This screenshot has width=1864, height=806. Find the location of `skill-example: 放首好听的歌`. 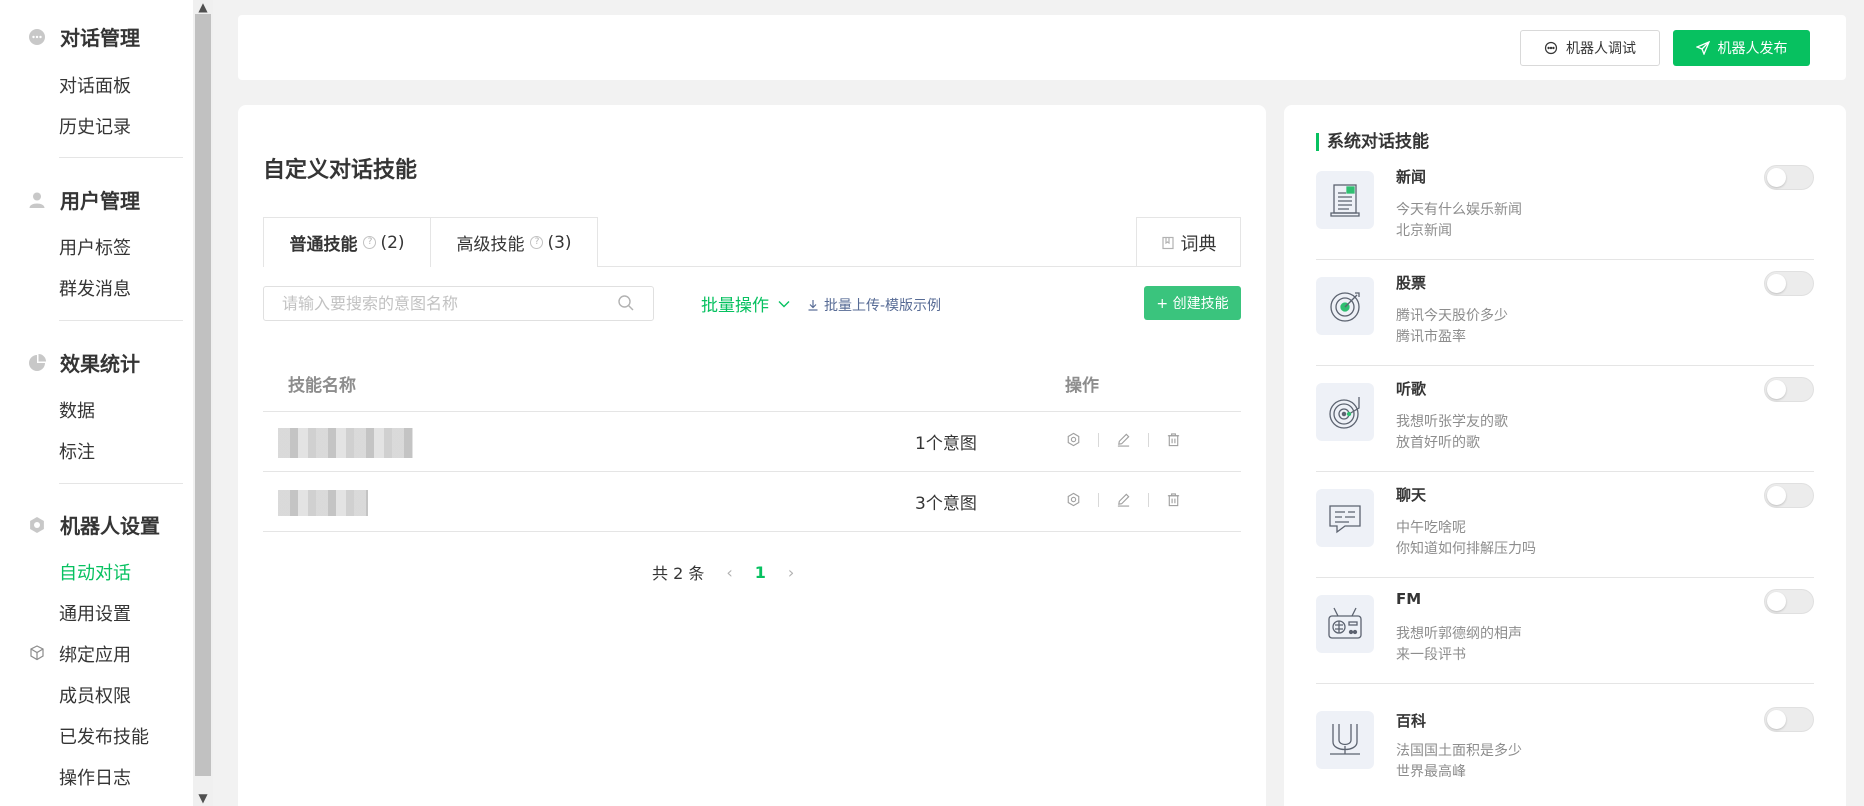

skill-example: 放首好听的歌 is located at coordinates (1438, 443).